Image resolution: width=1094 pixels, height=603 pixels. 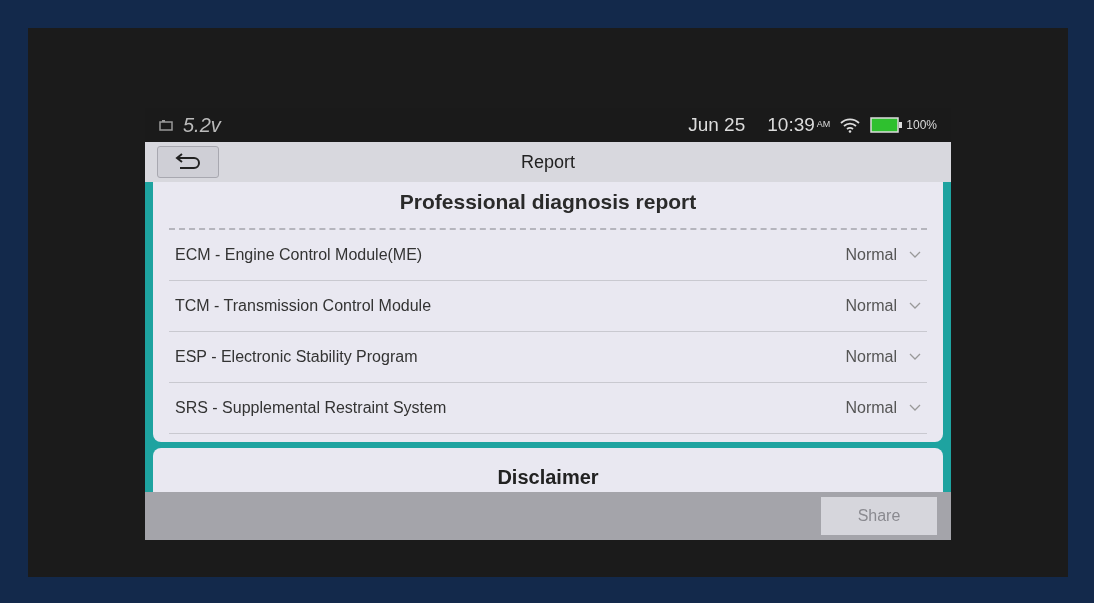 I want to click on clock-time: 10:39, so click(x=791, y=124).